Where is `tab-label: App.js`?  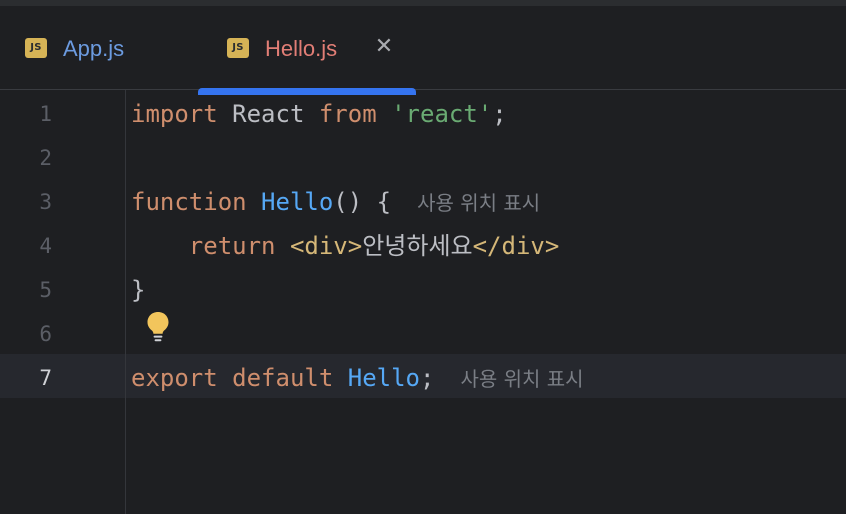
tab-label: App.js is located at coordinates (94, 48).